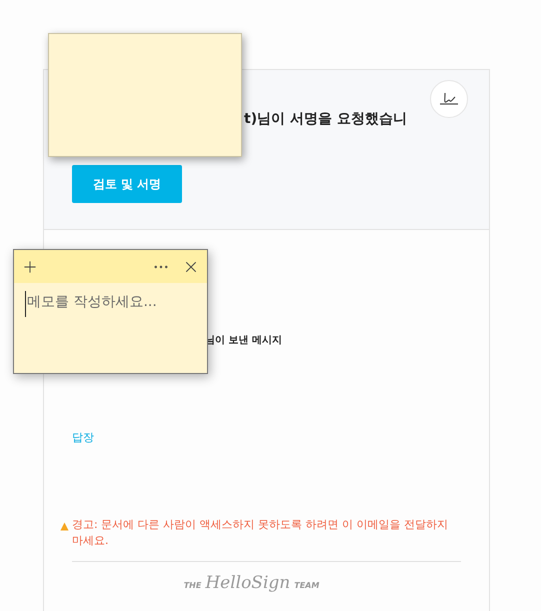 This screenshot has height=611, width=541. Describe the element at coordinates (127, 184) in the screenshot. I see `review-and-sign-button: 검토 및 서명` at that location.